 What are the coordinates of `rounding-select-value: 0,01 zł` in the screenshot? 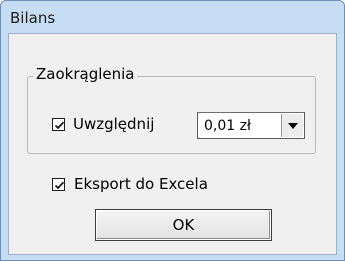 It's located at (227, 126).